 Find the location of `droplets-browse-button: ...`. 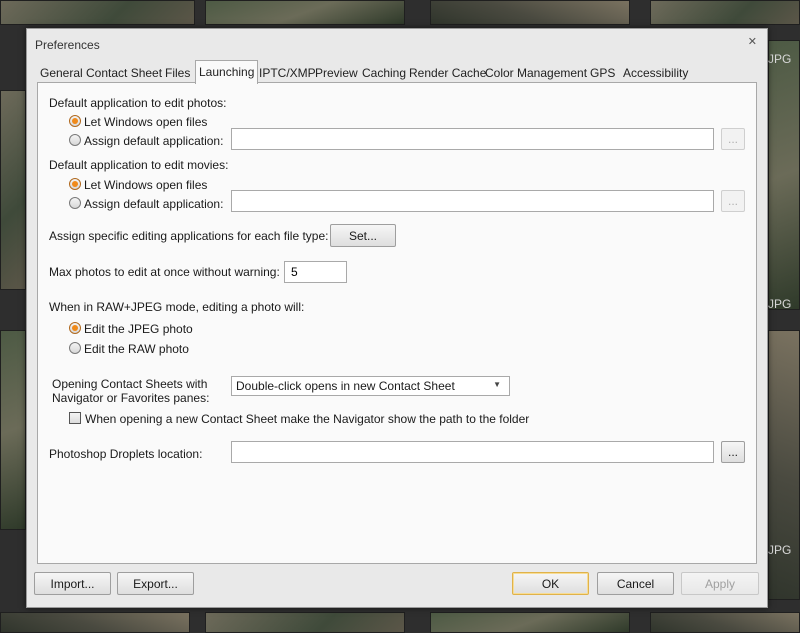

droplets-browse-button: ... is located at coordinates (733, 452).